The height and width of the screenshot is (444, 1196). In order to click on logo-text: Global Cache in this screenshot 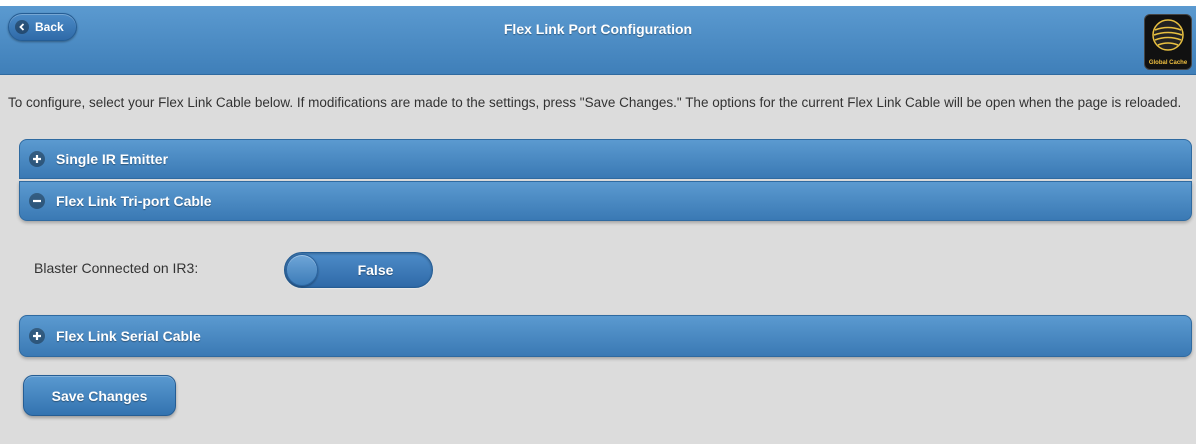, I will do `click(1168, 63)`.